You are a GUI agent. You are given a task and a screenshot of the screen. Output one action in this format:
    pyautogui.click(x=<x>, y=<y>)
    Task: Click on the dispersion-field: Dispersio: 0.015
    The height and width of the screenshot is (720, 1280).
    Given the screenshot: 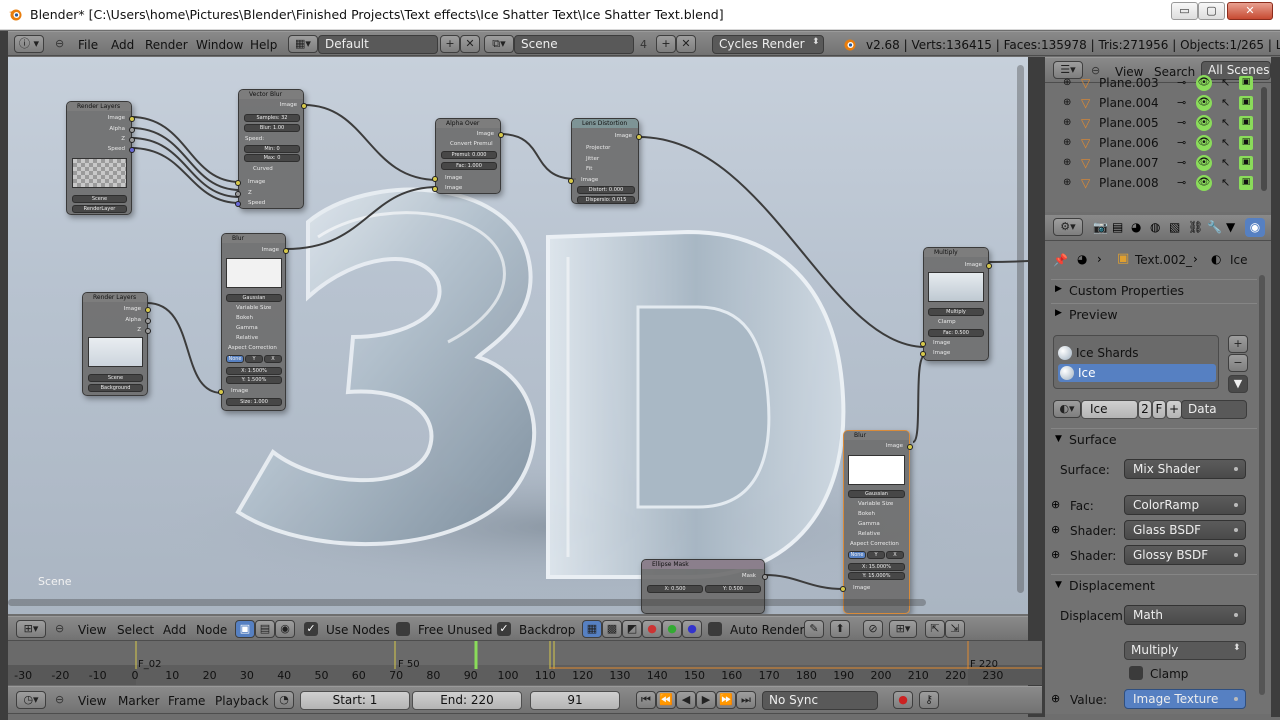 What is the action you would take?
    pyautogui.click(x=606, y=200)
    